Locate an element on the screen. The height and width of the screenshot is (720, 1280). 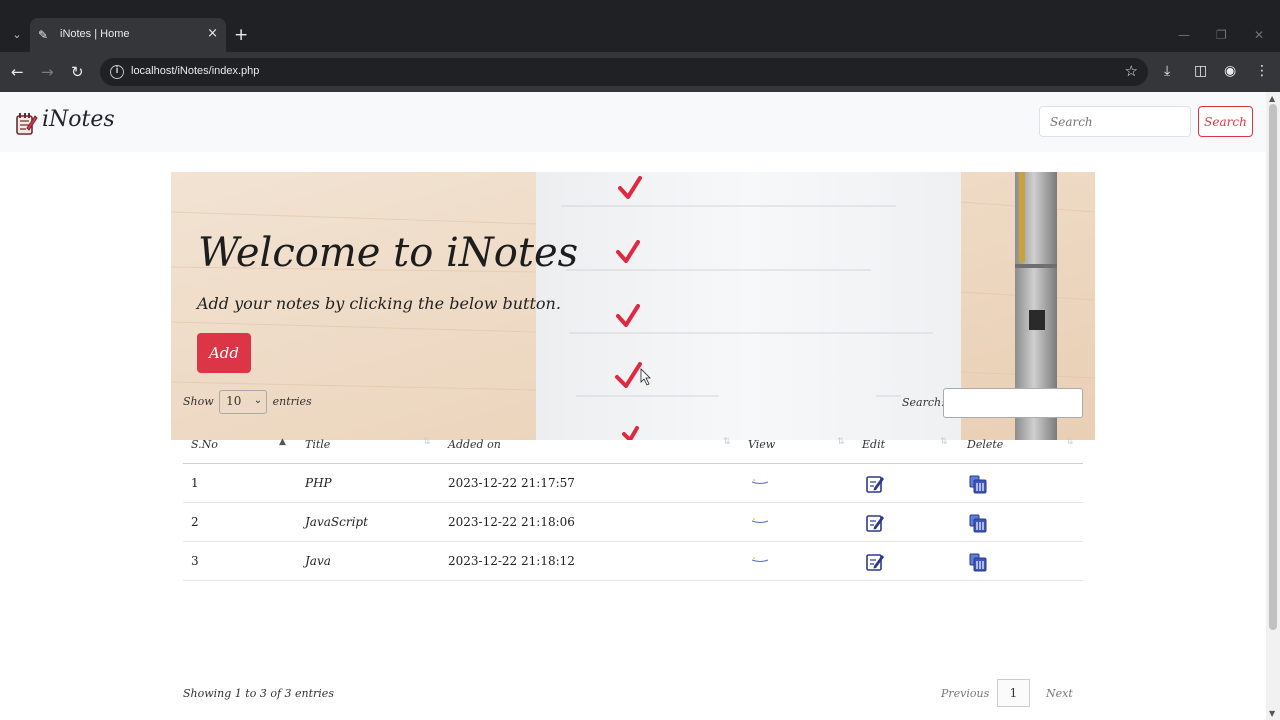
close-tab-icon: × is located at coordinates (212, 33).